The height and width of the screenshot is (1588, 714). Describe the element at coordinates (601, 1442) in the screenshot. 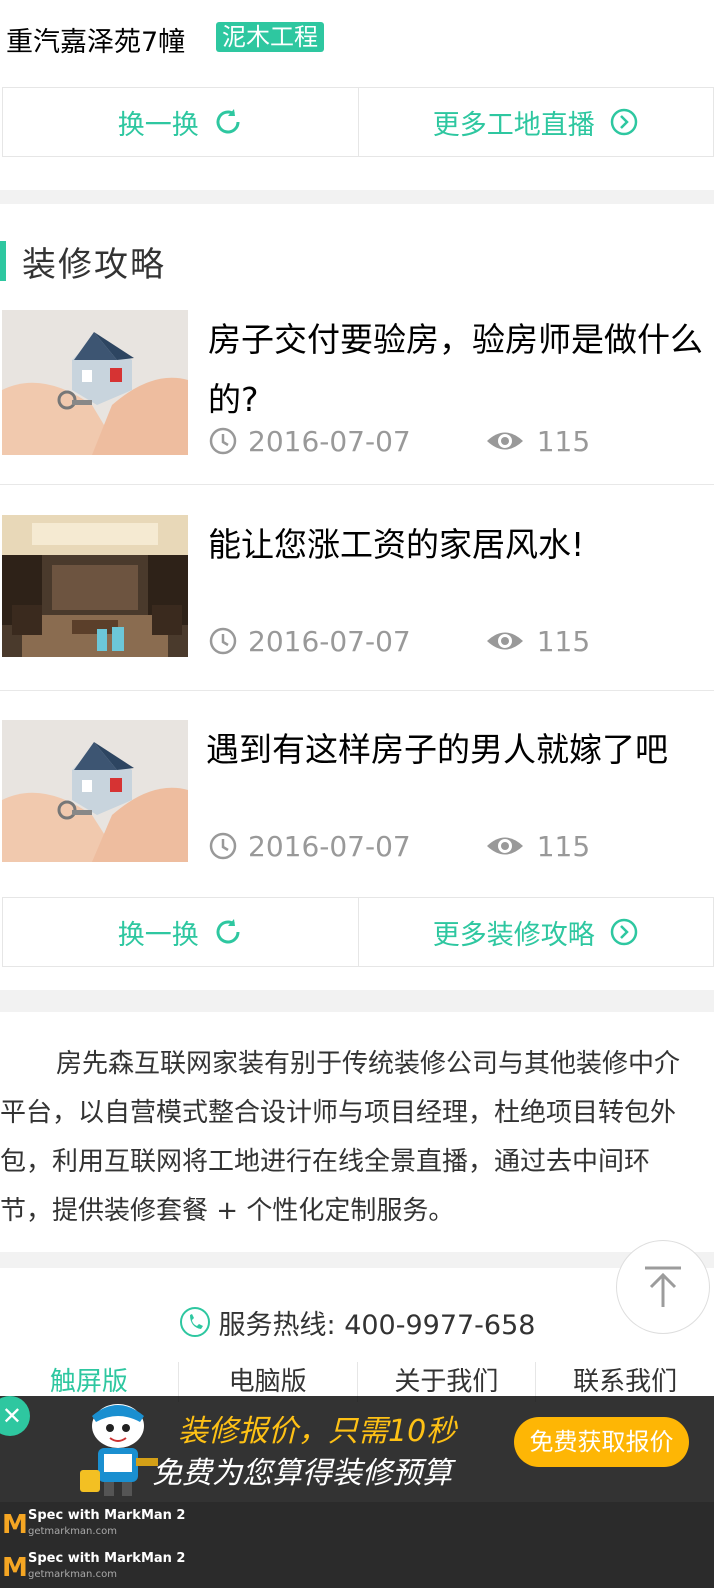

I see `get-quote-button: 免费获取报价` at that location.